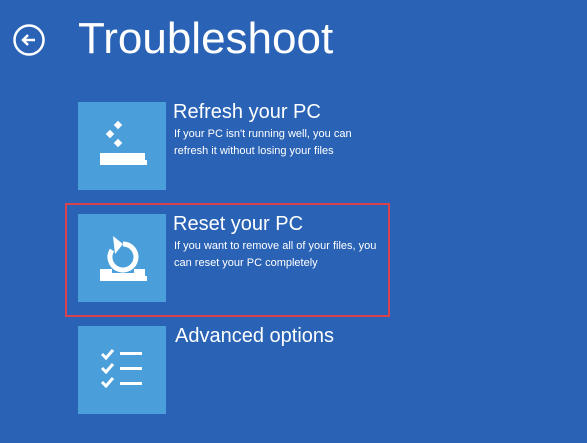 The width and height of the screenshot is (587, 443). What do you see at coordinates (255, 336) in the screenshot?
I see `advanced-options-title: Advanced options` at bounding box center [255, 336].